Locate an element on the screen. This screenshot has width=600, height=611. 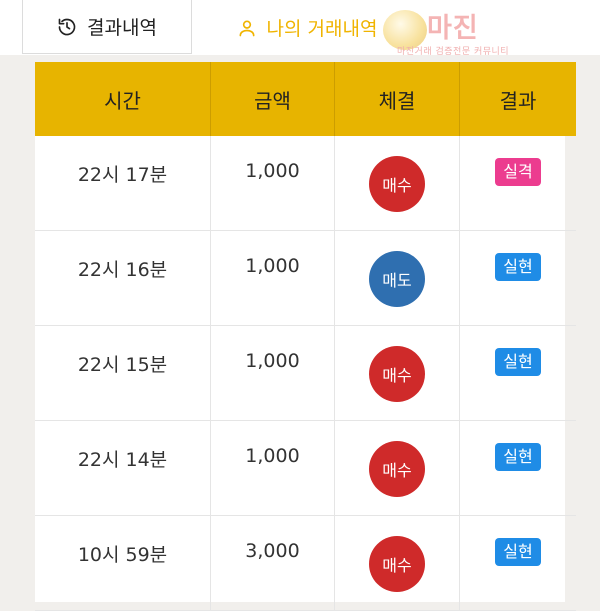
header-amount: 금액 is located at coordinates (272, 99).